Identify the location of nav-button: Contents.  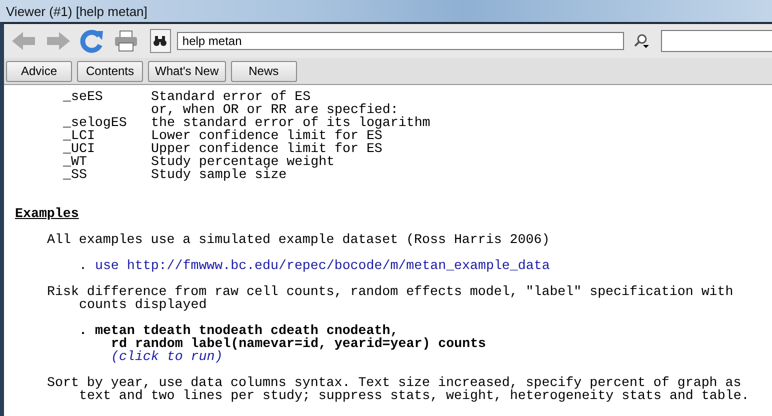
(110, 71).